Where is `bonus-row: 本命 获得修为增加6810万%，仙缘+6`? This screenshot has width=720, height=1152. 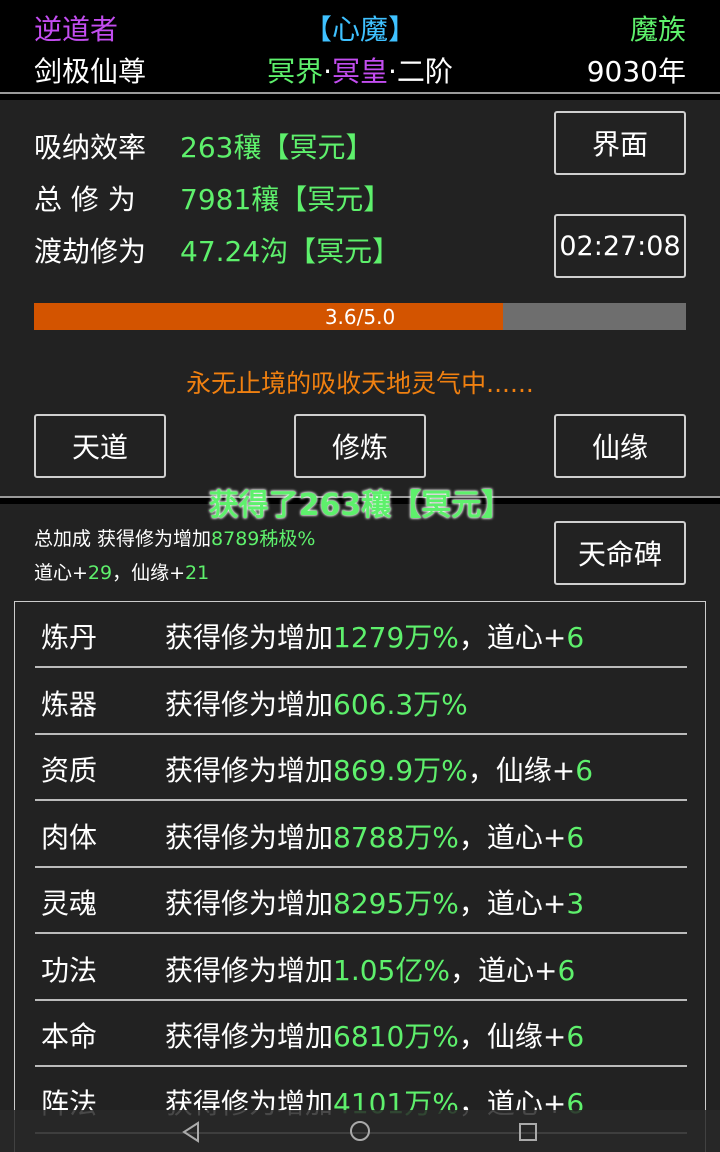
bonus-row: 本命 获得修为增加6810万%，仙缘+6 is located at coordinates (361, 1034).